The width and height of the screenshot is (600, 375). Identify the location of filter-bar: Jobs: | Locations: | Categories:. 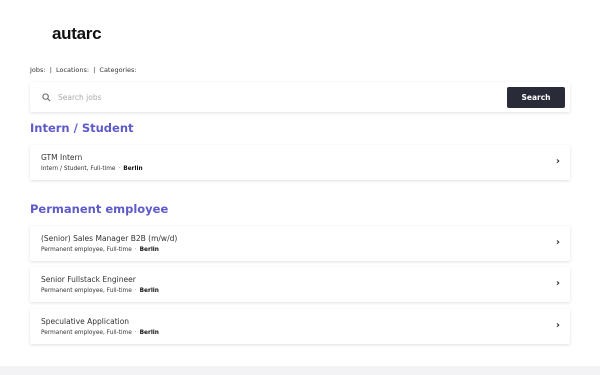
(84, 70).